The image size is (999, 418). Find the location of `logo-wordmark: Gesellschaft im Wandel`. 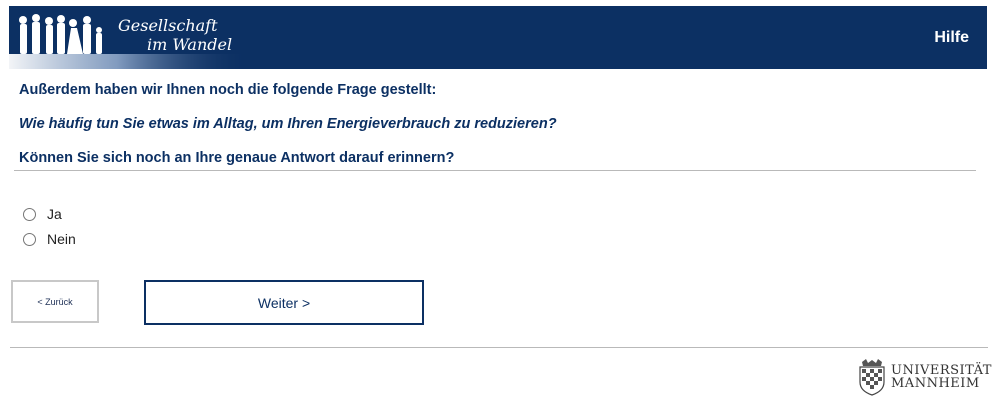

logo-wordmark: Gesellschaft im Wandel is located at coordinates (170, 35).